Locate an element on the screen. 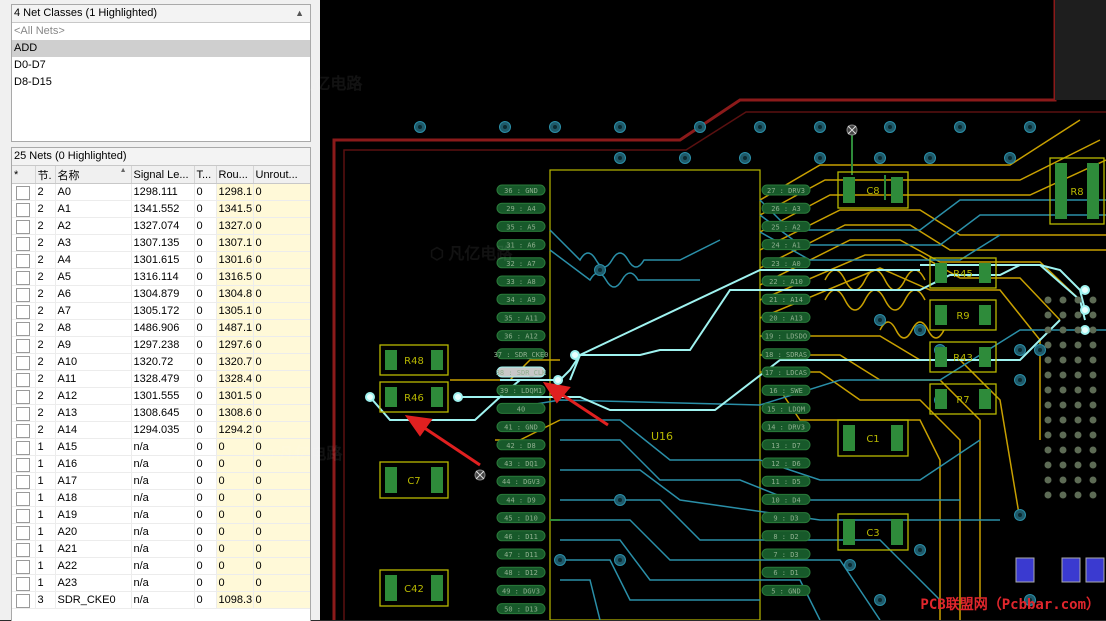  table-row: 1 A17 n/a 0 0 0 is located at coordinates (161, 481).